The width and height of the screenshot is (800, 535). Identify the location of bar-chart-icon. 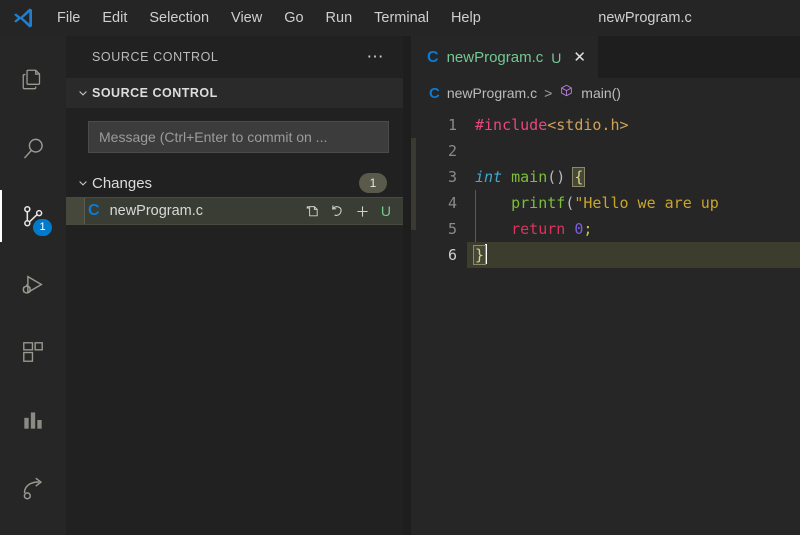
(33, 420).